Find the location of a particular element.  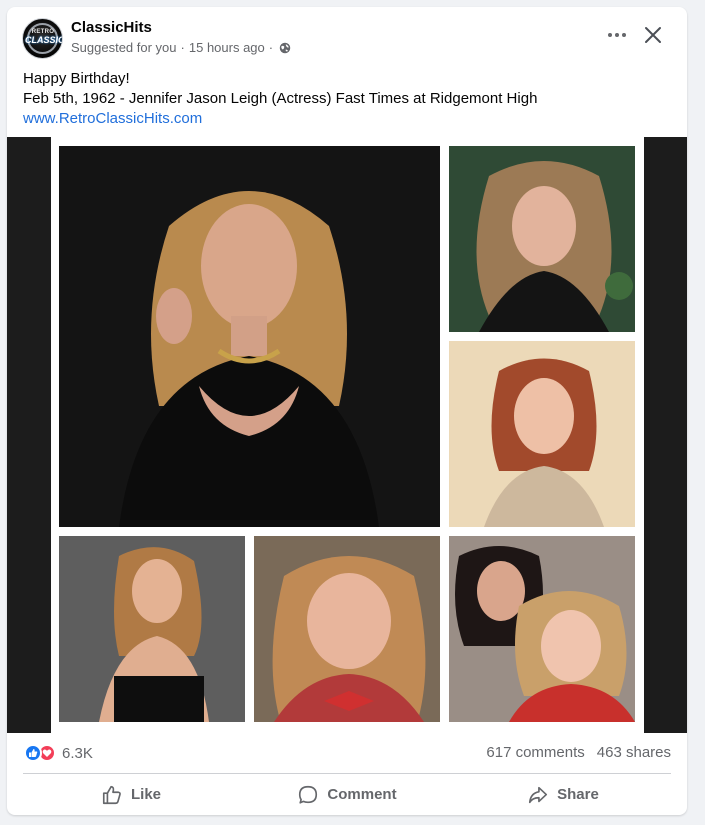

more-horizontal-icon is located at coordinates (617, 35).